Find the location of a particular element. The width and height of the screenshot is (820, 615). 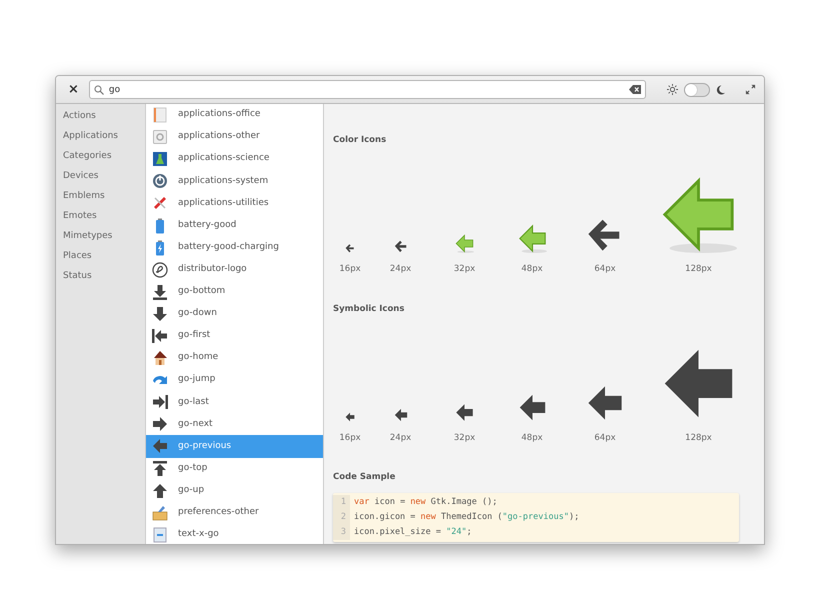

line-number: 1 is located at coordinates (341, 502).